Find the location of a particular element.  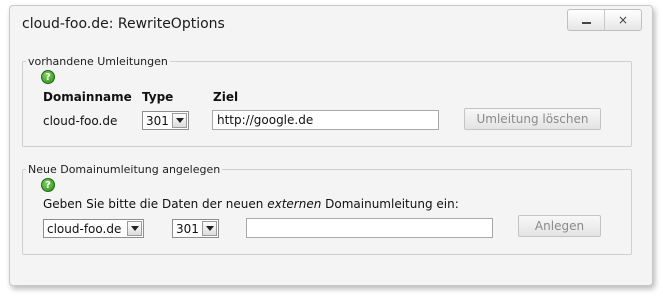

close-icon: × is located at coordinates (623, 20).